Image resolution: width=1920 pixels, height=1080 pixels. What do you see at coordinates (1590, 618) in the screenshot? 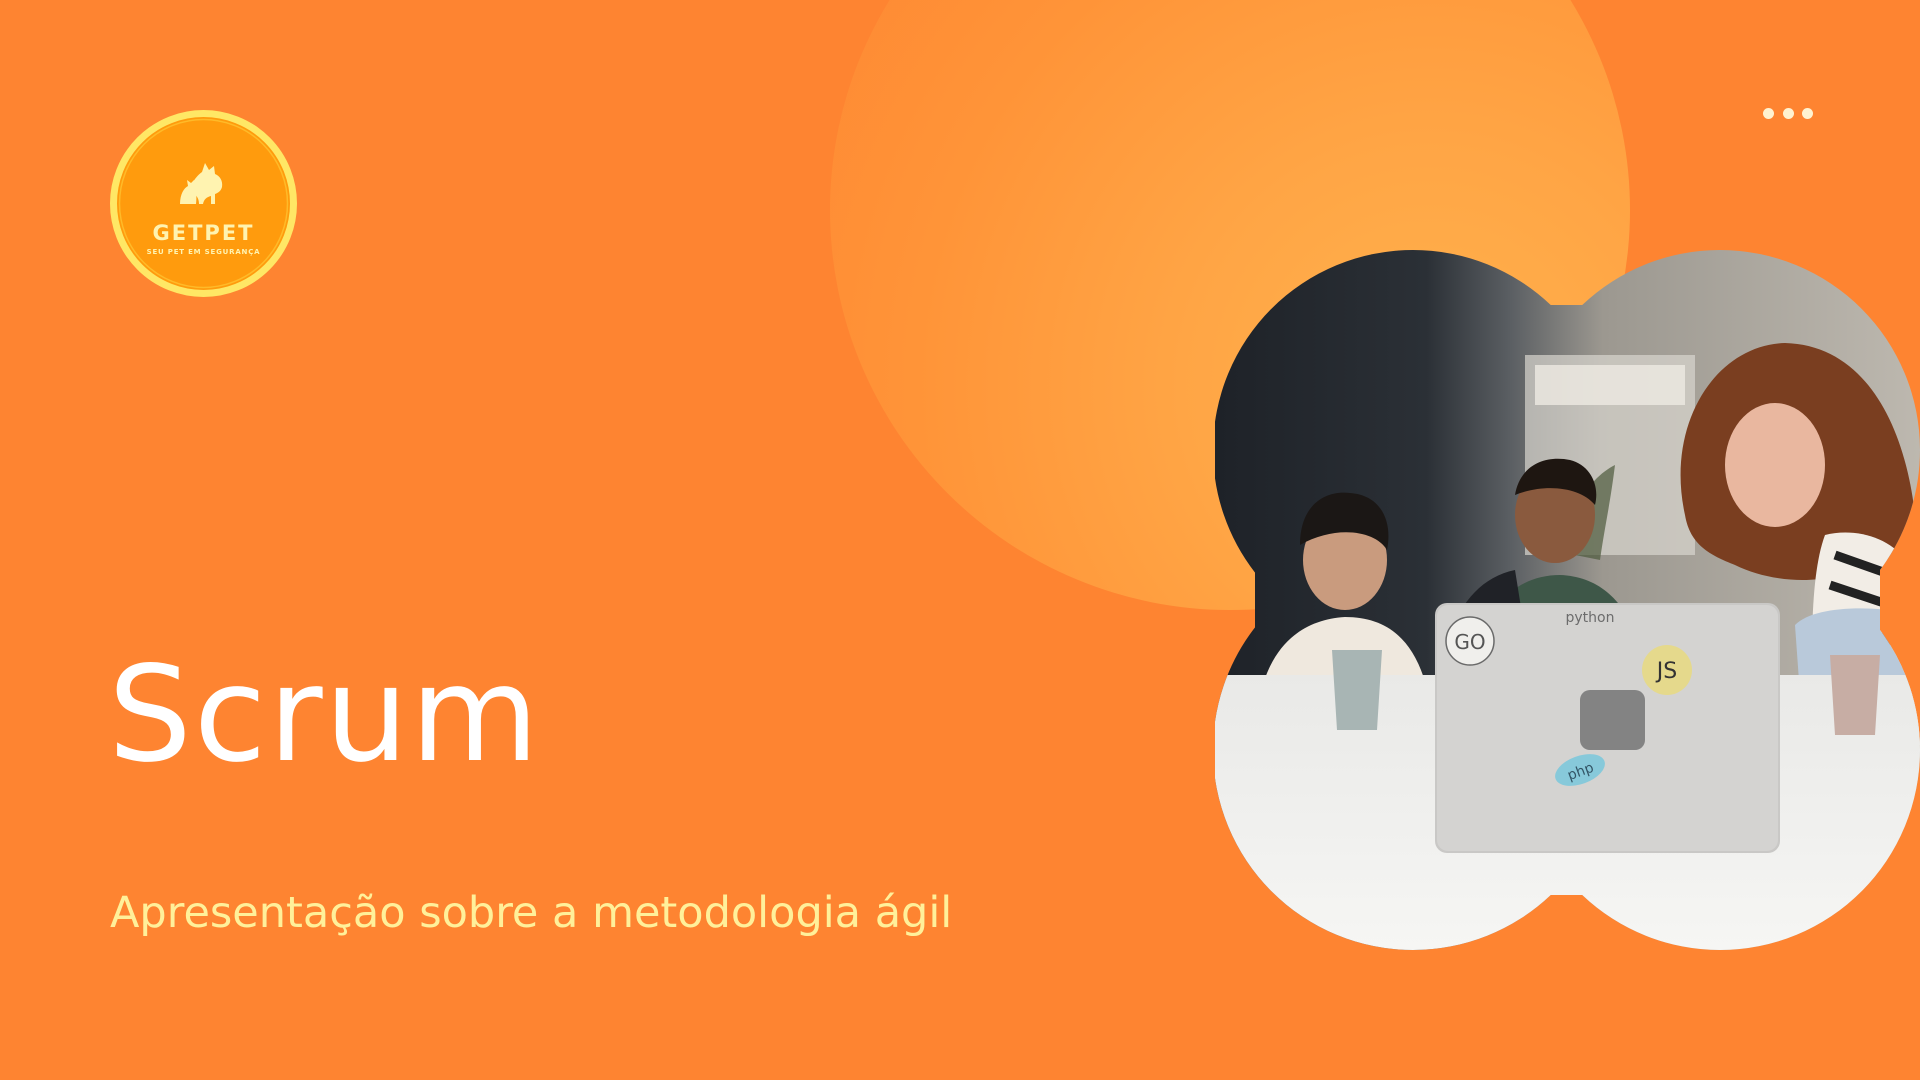
I see `python-sticker-text: python` at bounding box center [1590, 618].